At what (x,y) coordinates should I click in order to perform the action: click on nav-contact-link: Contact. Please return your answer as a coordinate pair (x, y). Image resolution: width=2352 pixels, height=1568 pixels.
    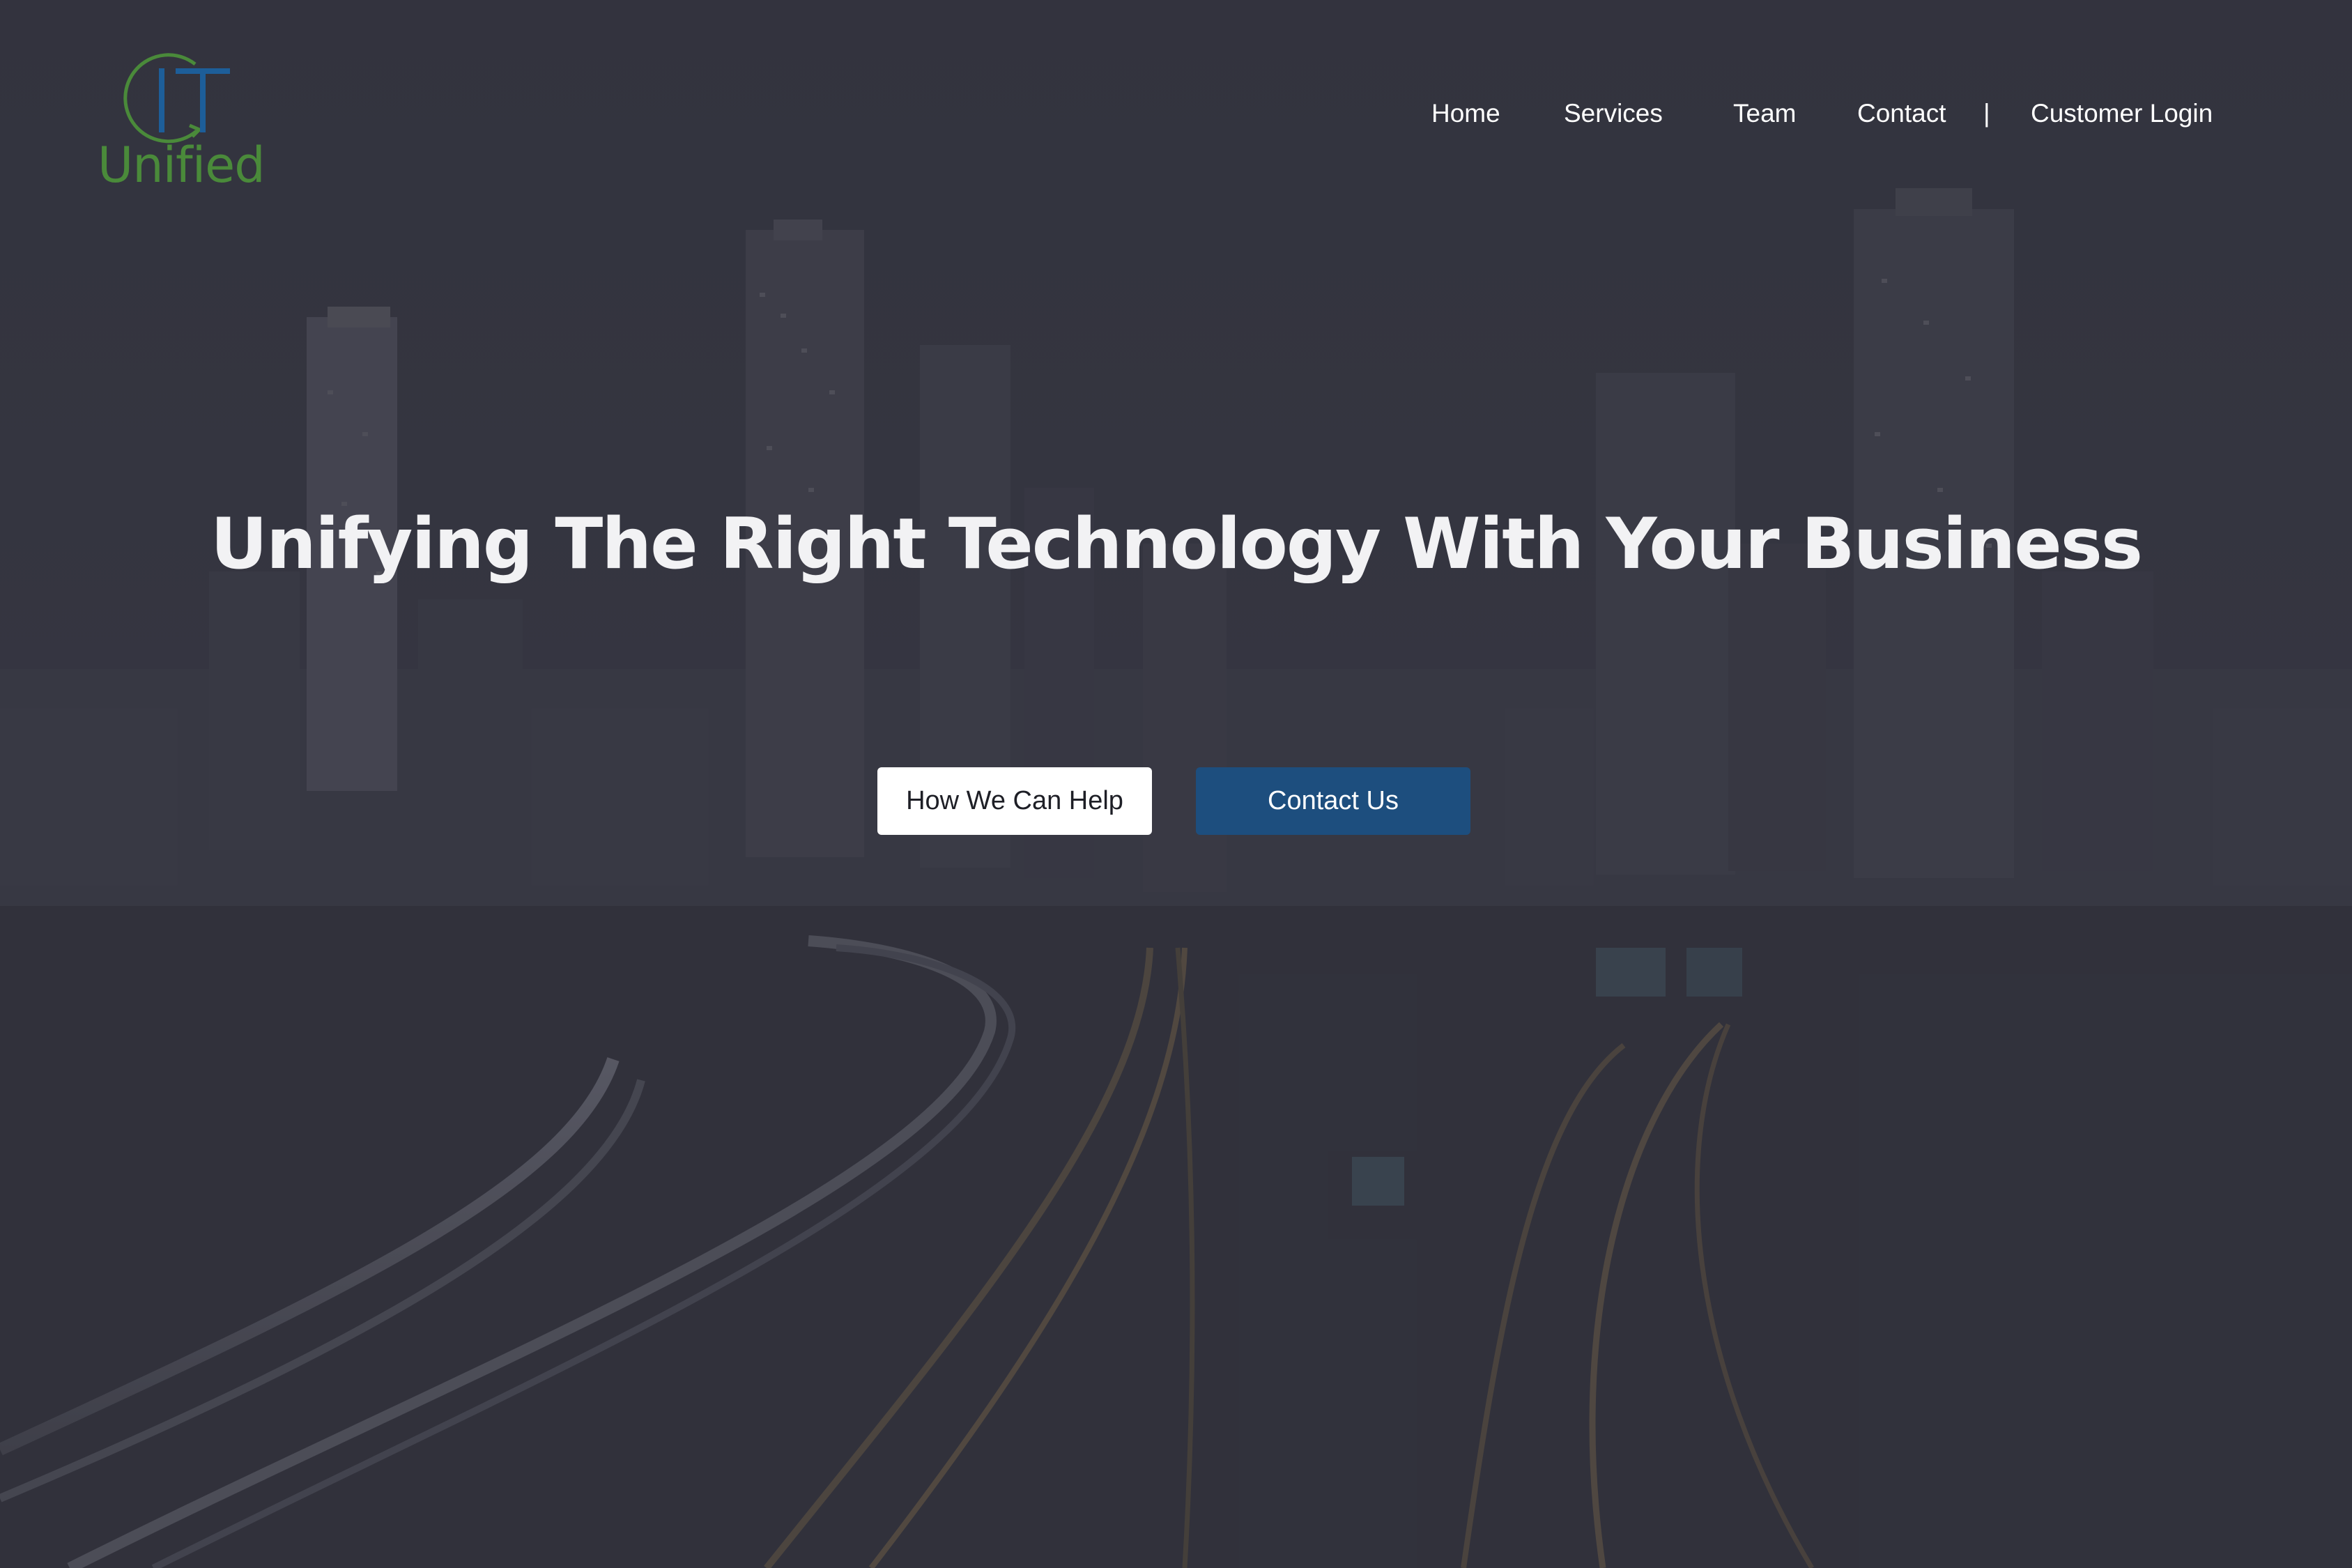
    Looking at the image, I should click on (1901, 113).